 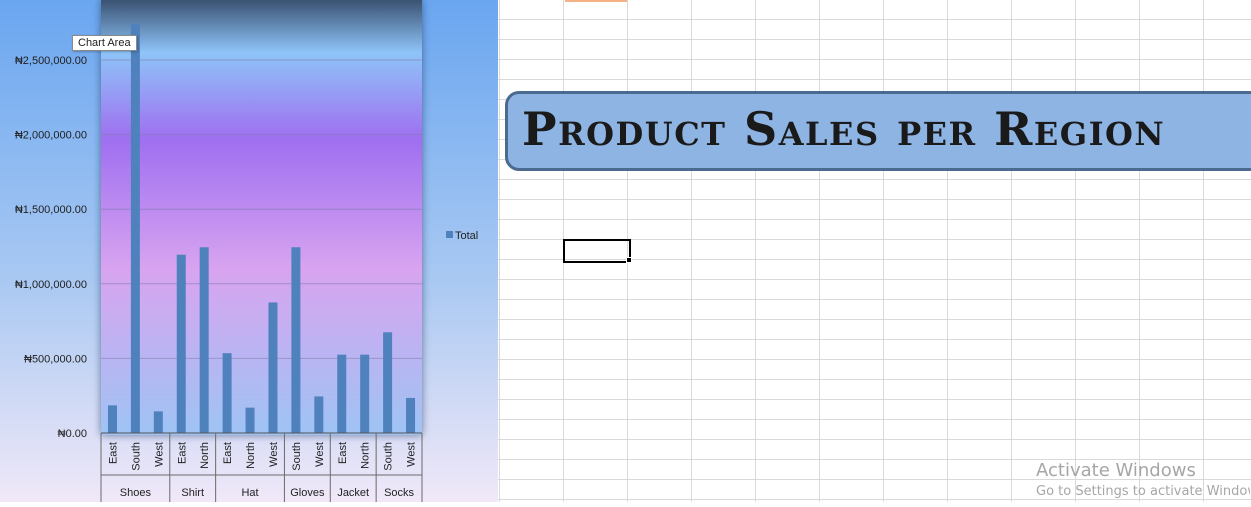 What do you see at coordinates (72, 434) in the screenshot?
I see `y-tick-label: ₦0.00` at bounding box center [72, 434].